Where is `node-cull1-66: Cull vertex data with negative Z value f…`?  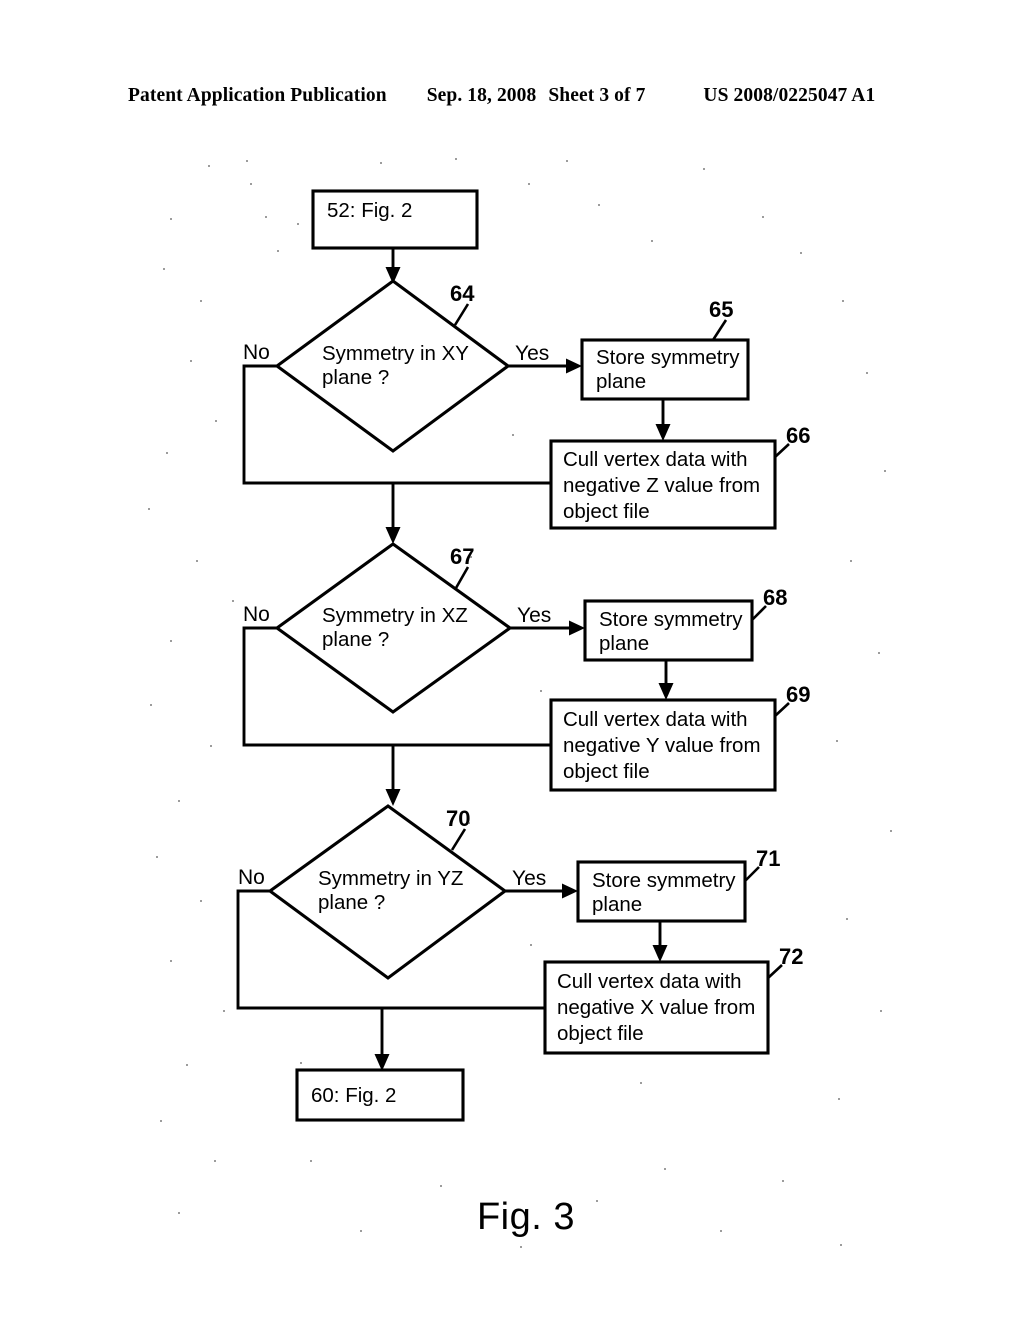
node-cull1-66: Cull vertex data with negative Z value f… is located at coordinates (679, 476).